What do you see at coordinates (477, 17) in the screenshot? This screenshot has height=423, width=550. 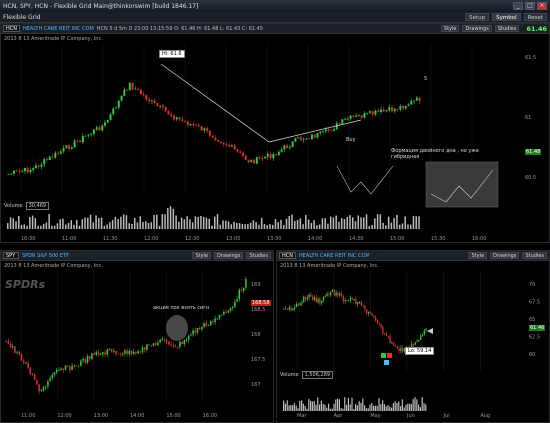 I see `setup-button: Setup` at bounding box center [477, 17].